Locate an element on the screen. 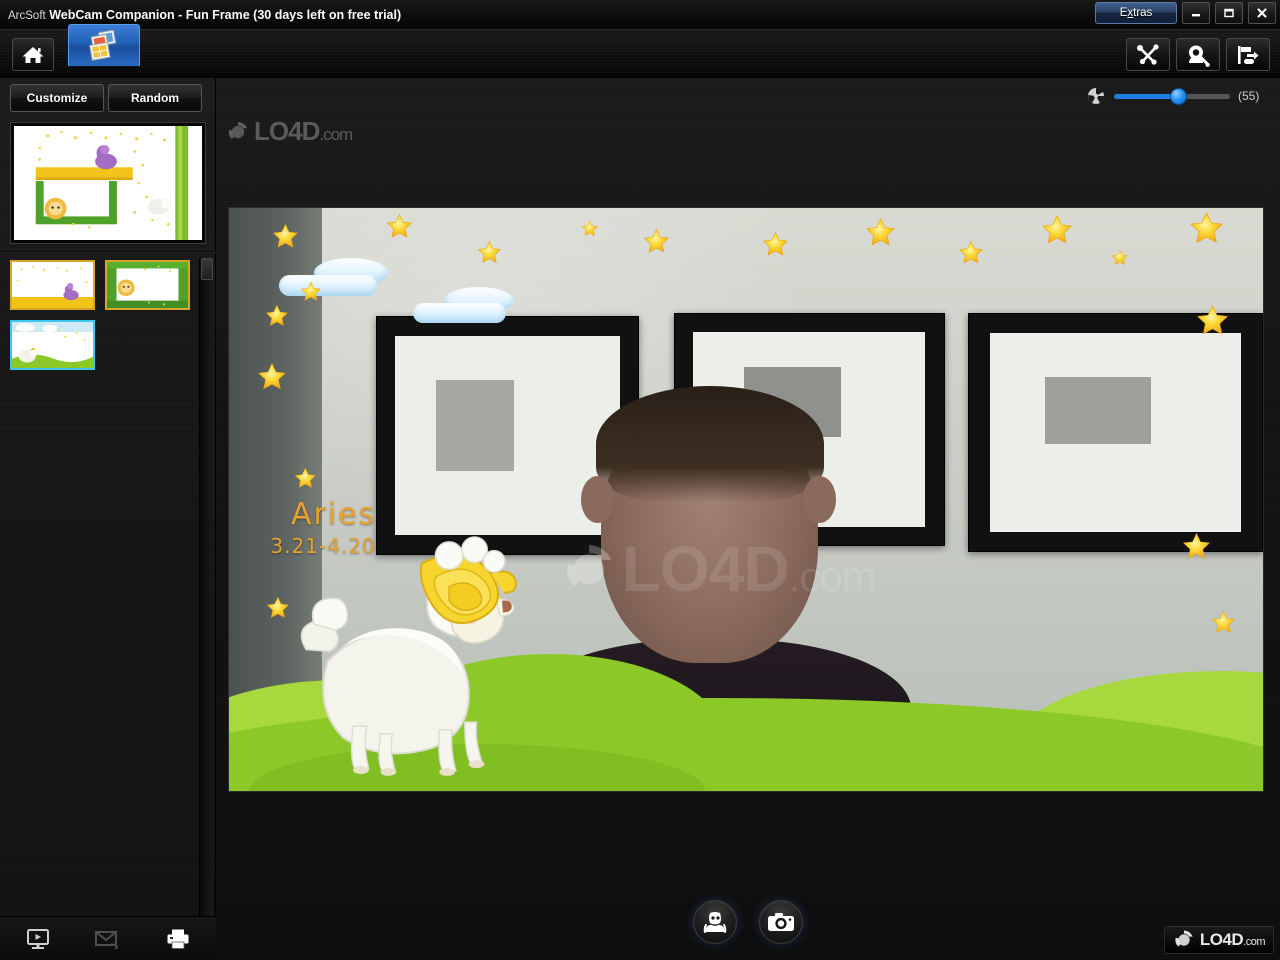 Image resolution: width=1280 pixels, height=960 pixels. print-button is located at coordinates (178, 939).